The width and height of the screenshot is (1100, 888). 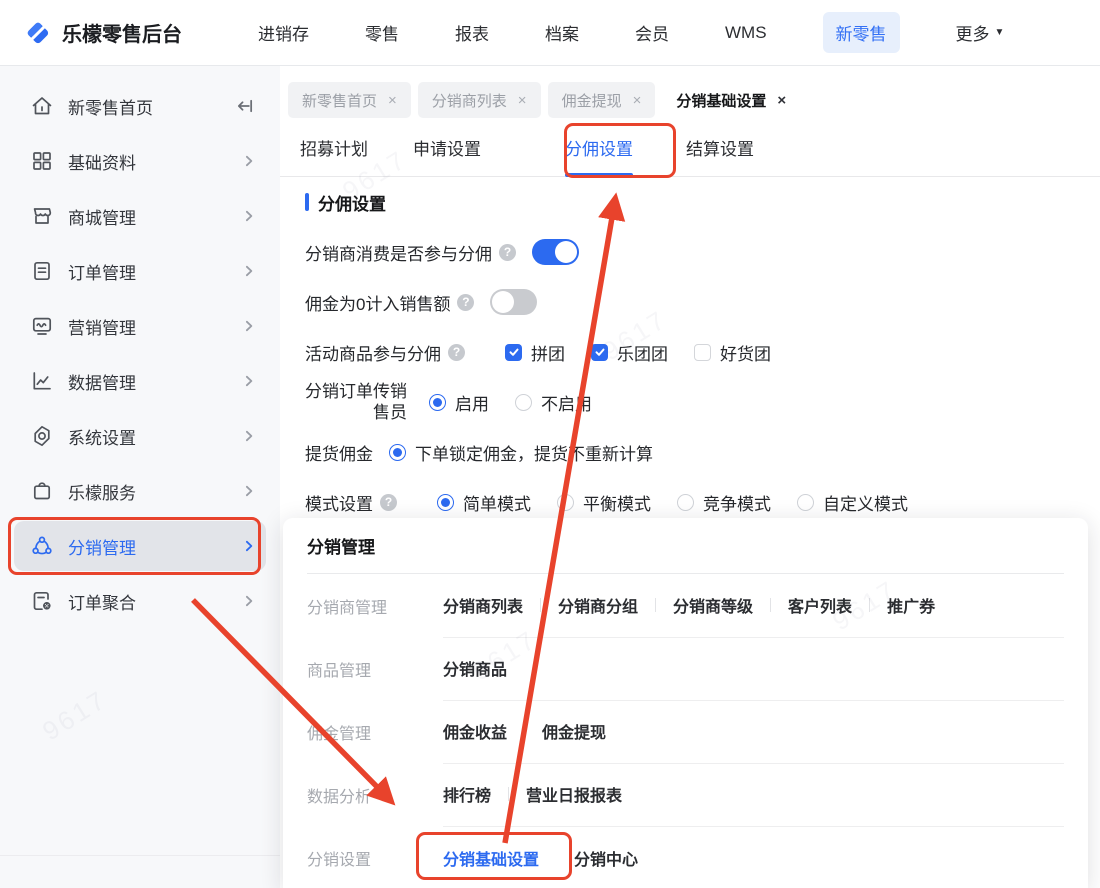 I want to click on radio-disable: 不启用, so click(x=553, y=402).